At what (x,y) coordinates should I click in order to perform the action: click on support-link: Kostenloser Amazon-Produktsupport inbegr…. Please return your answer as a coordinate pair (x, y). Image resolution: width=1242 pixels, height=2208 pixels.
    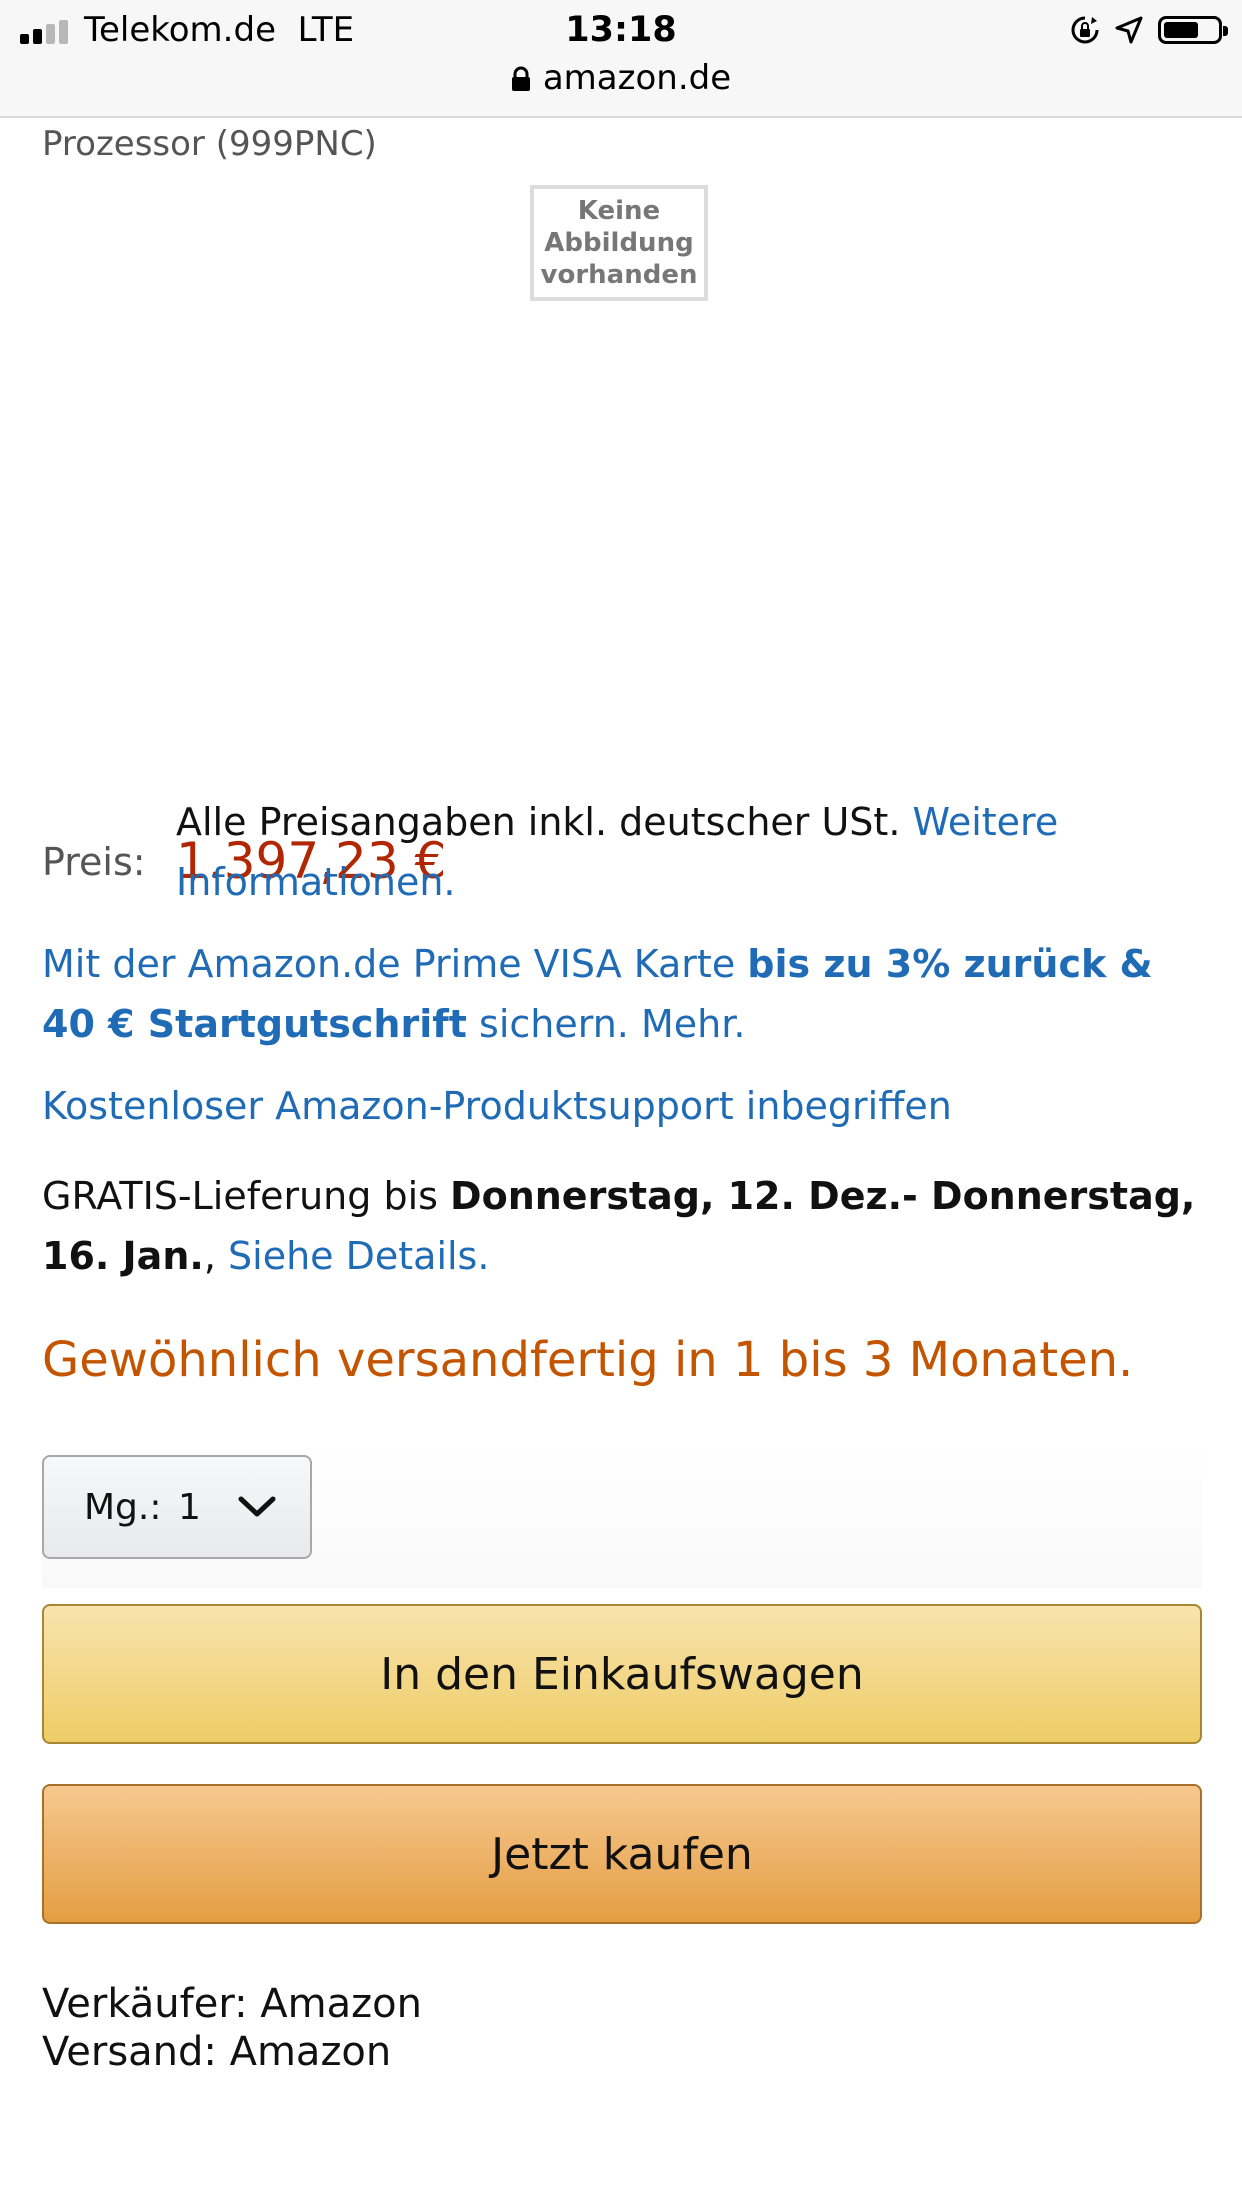
    Looking at the image, I should click on (497, 1106).